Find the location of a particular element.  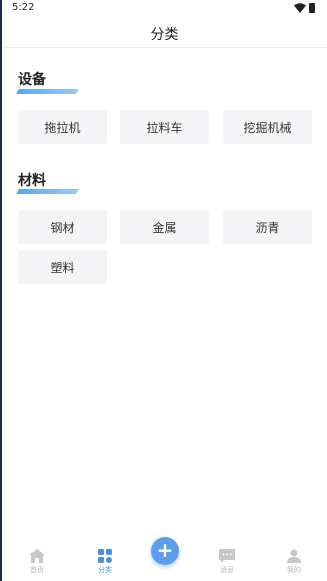

home-icon is located at coordinates (37, 556).